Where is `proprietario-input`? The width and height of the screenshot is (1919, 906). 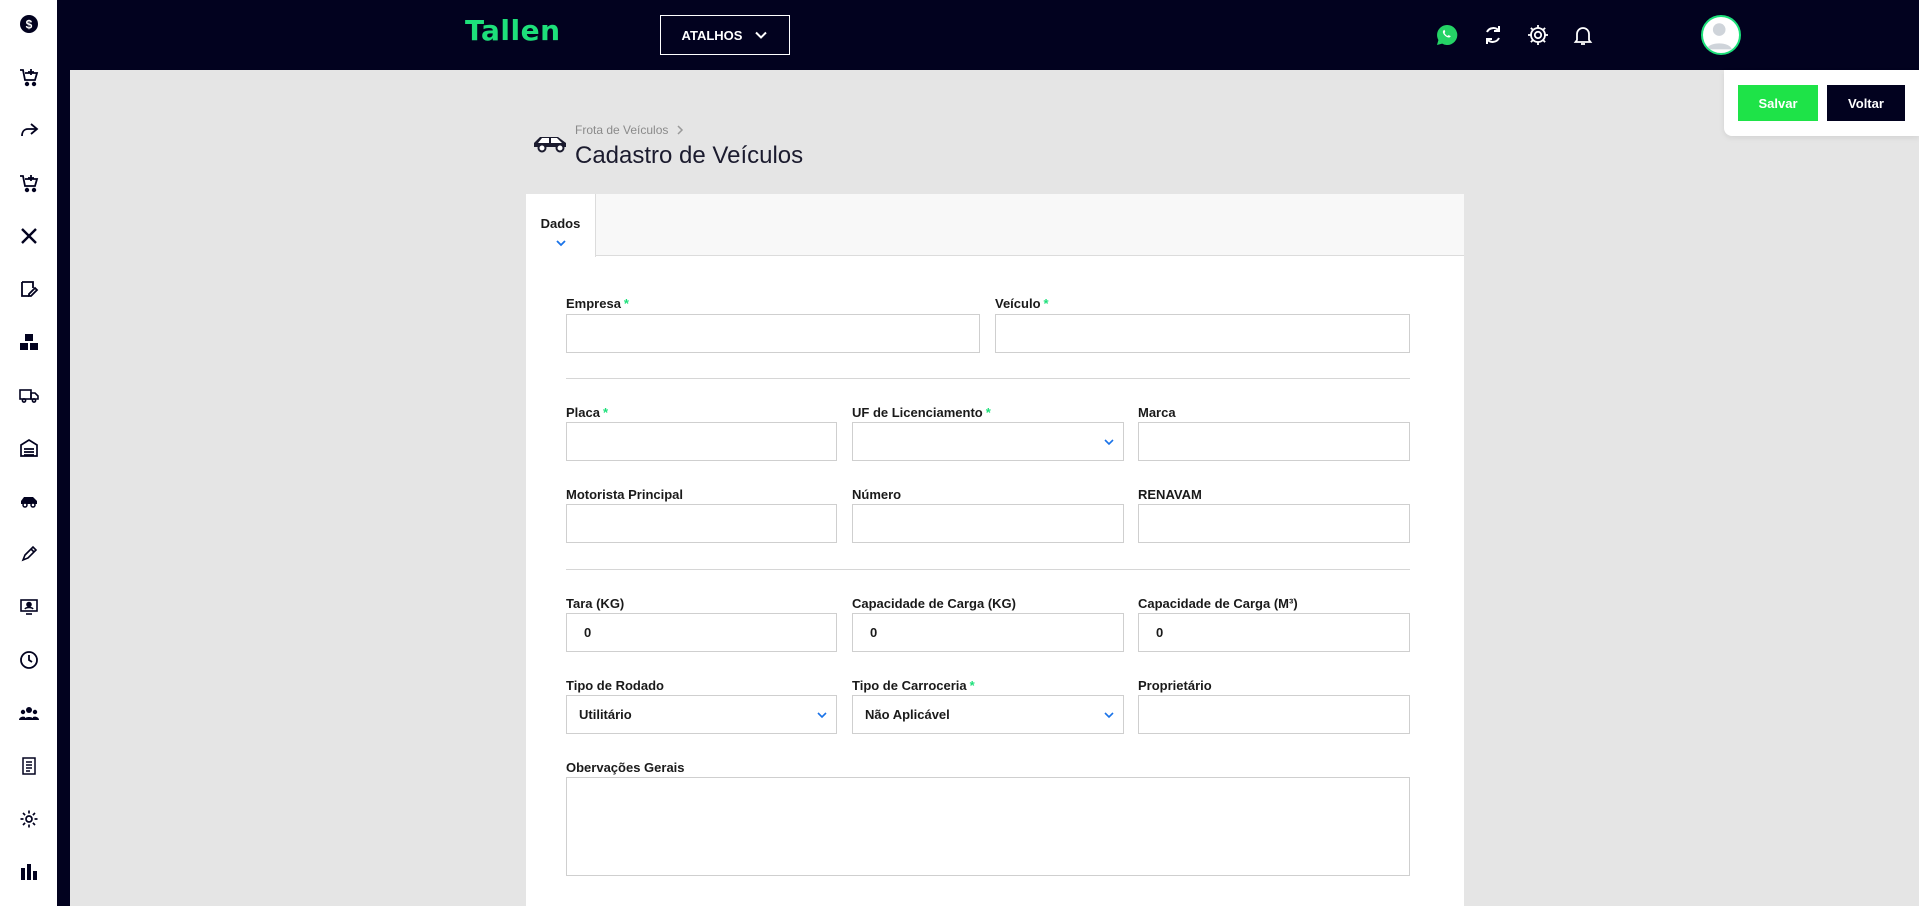 proprietario-input is located at coordinates (1274, 714).